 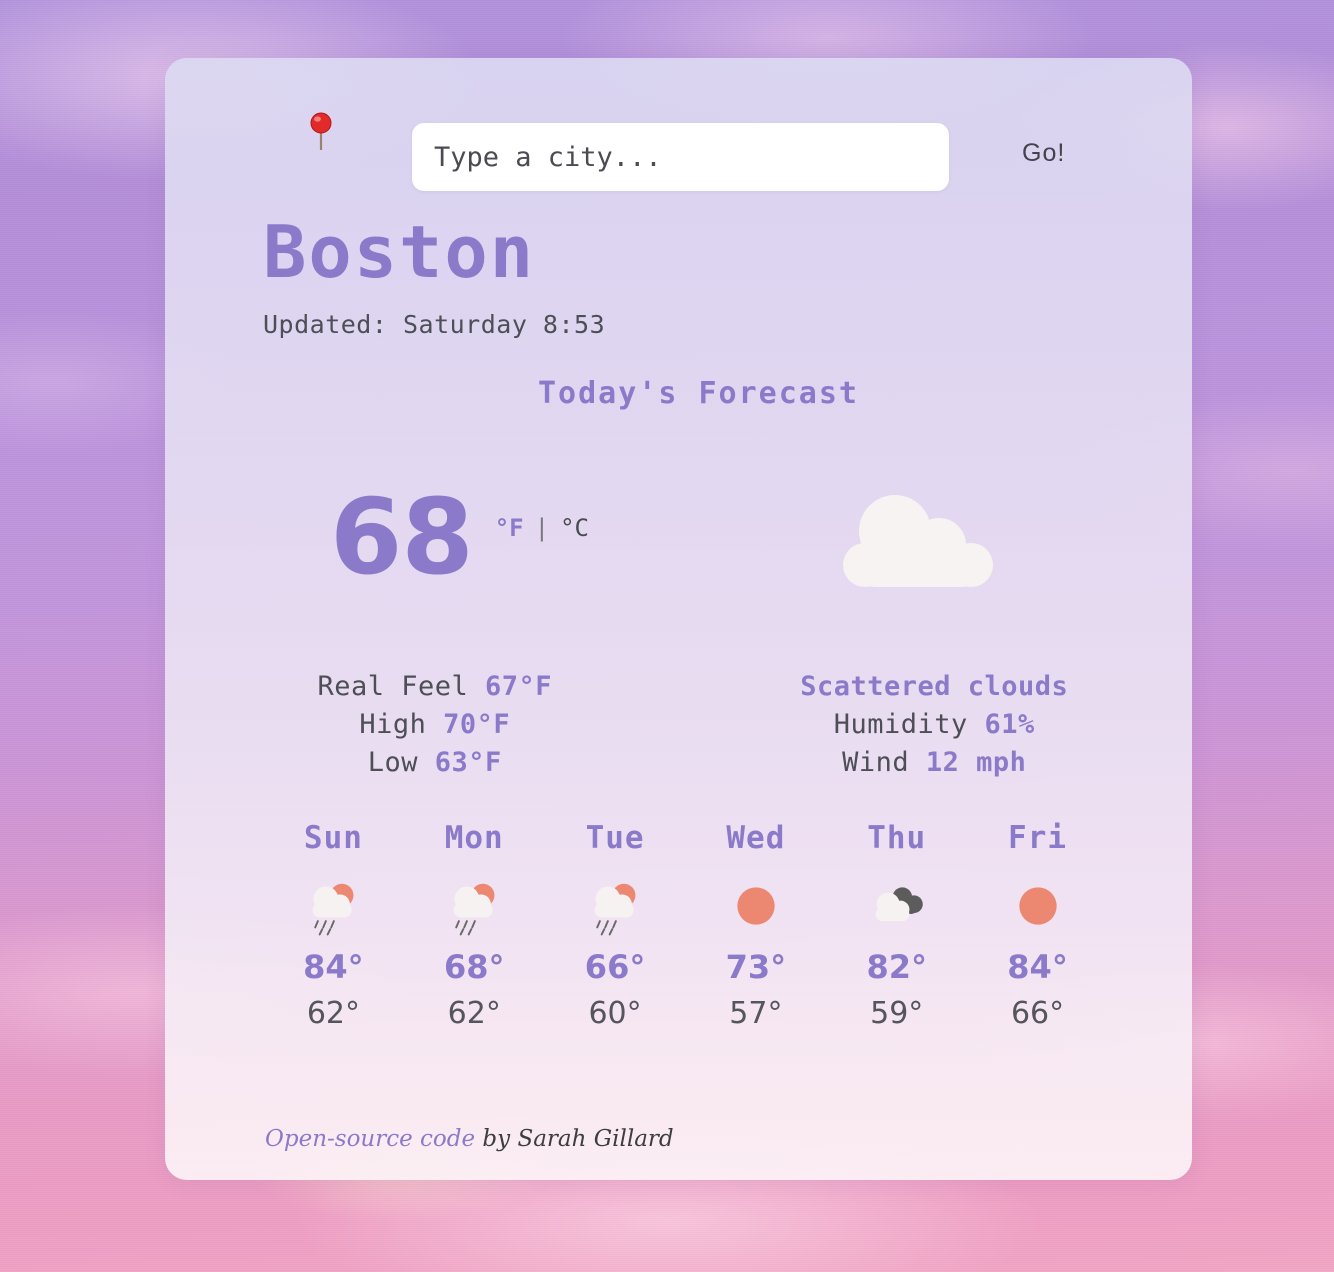 I want to click on forecast-high: 66°, so click(x=615, y=967).